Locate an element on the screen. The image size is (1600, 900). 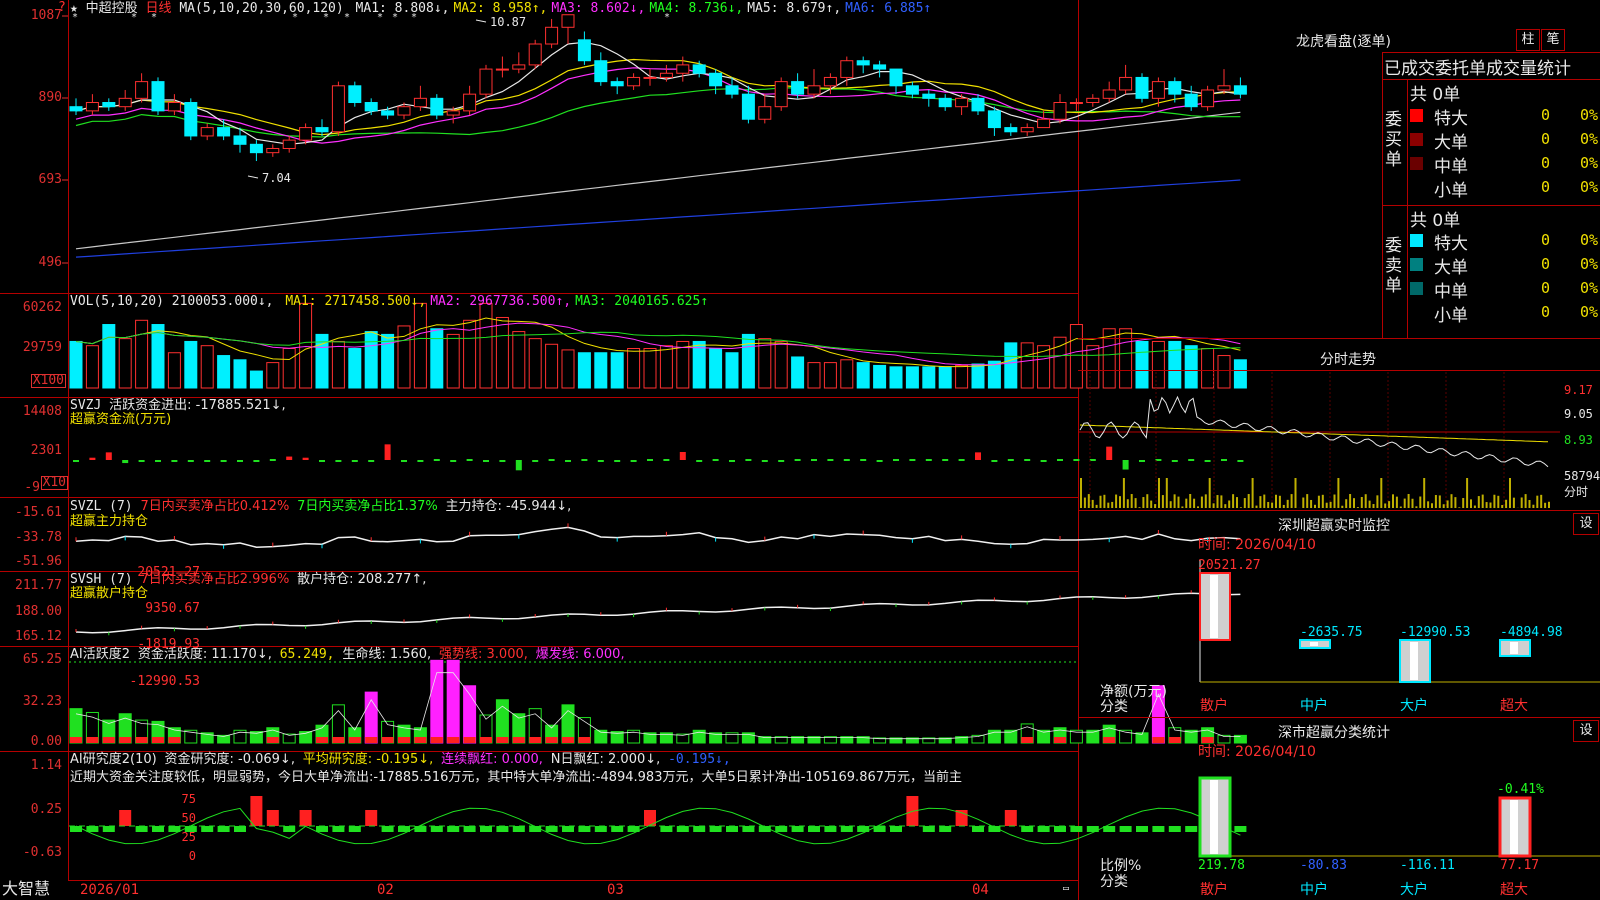
ai2-label: AI研究度2(10) is located at coordinates (113, 759).